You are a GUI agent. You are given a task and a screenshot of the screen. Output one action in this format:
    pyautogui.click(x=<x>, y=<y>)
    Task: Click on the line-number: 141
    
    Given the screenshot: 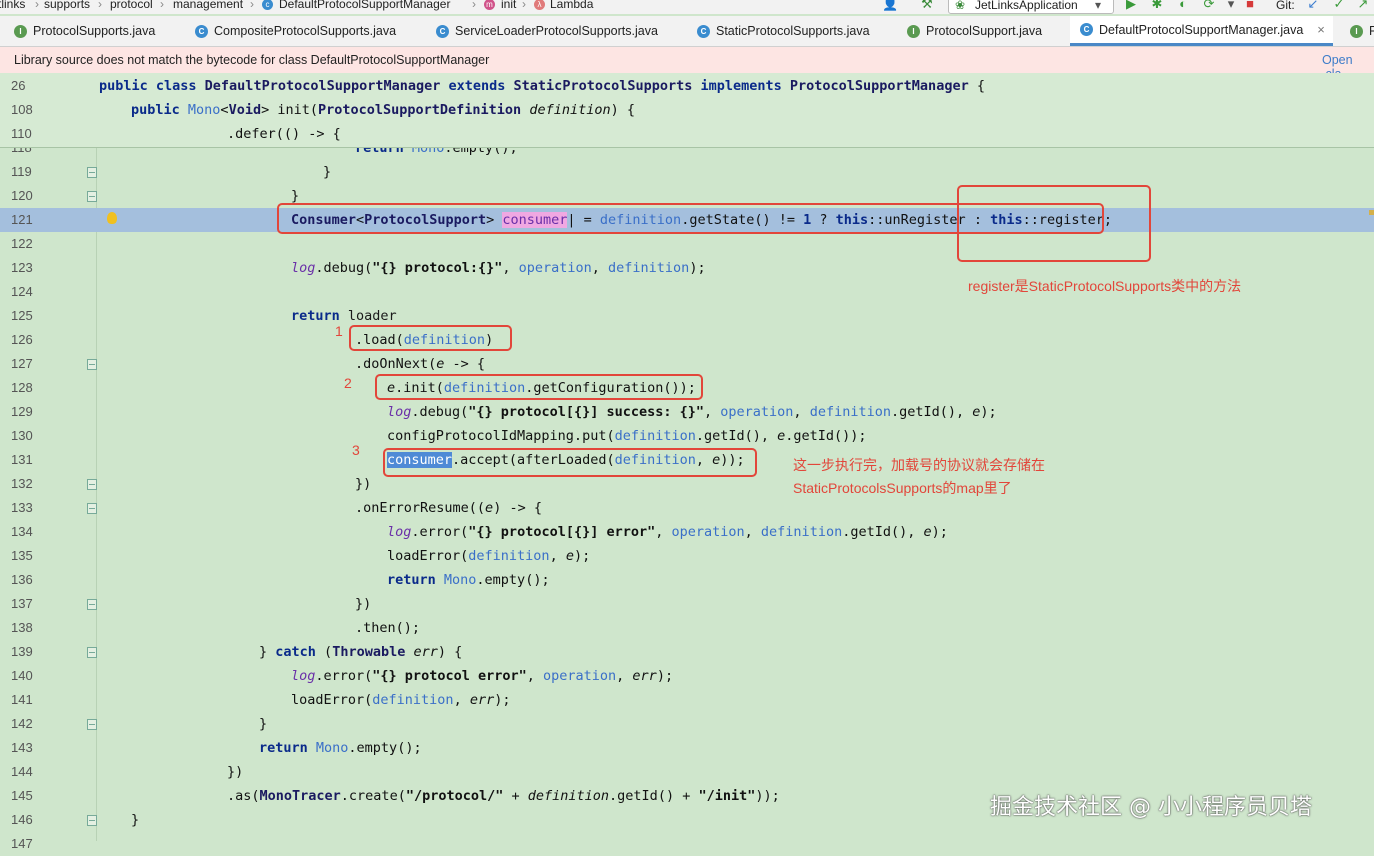 What is the action you would take?
    pyautogui.click(x=22, y=699)
    